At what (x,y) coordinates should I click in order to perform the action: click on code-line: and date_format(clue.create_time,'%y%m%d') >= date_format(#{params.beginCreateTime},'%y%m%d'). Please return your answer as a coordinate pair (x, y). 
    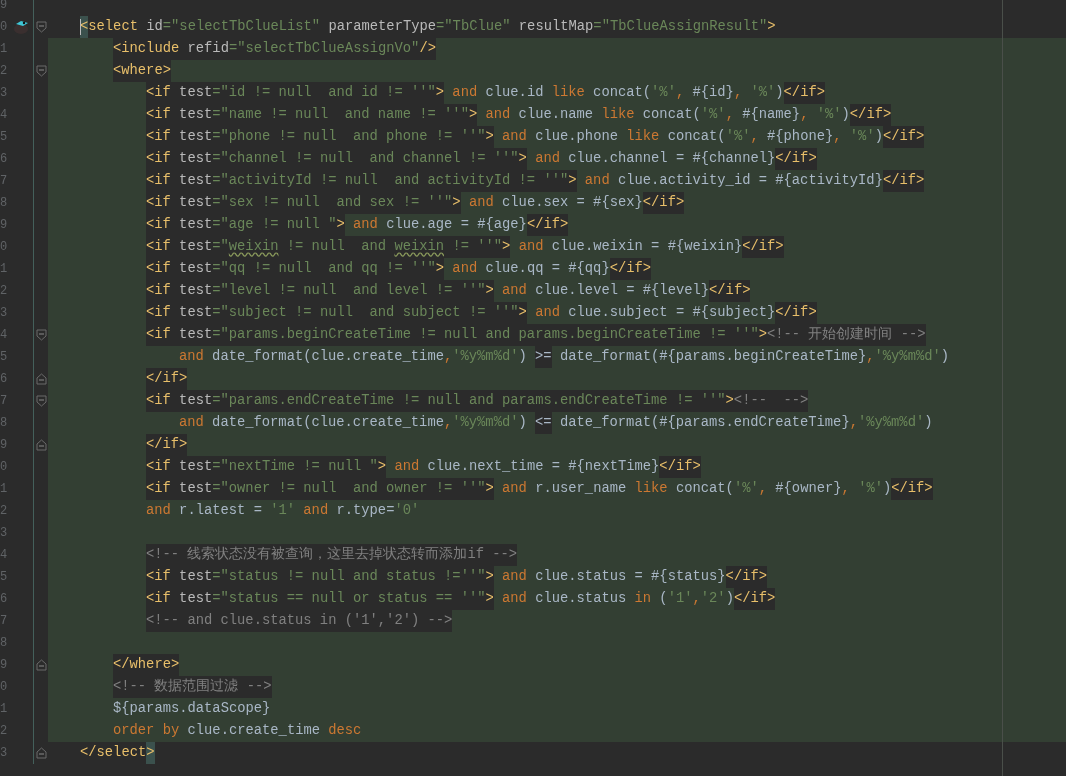
    Looking at the image, I should click on (564, 357).